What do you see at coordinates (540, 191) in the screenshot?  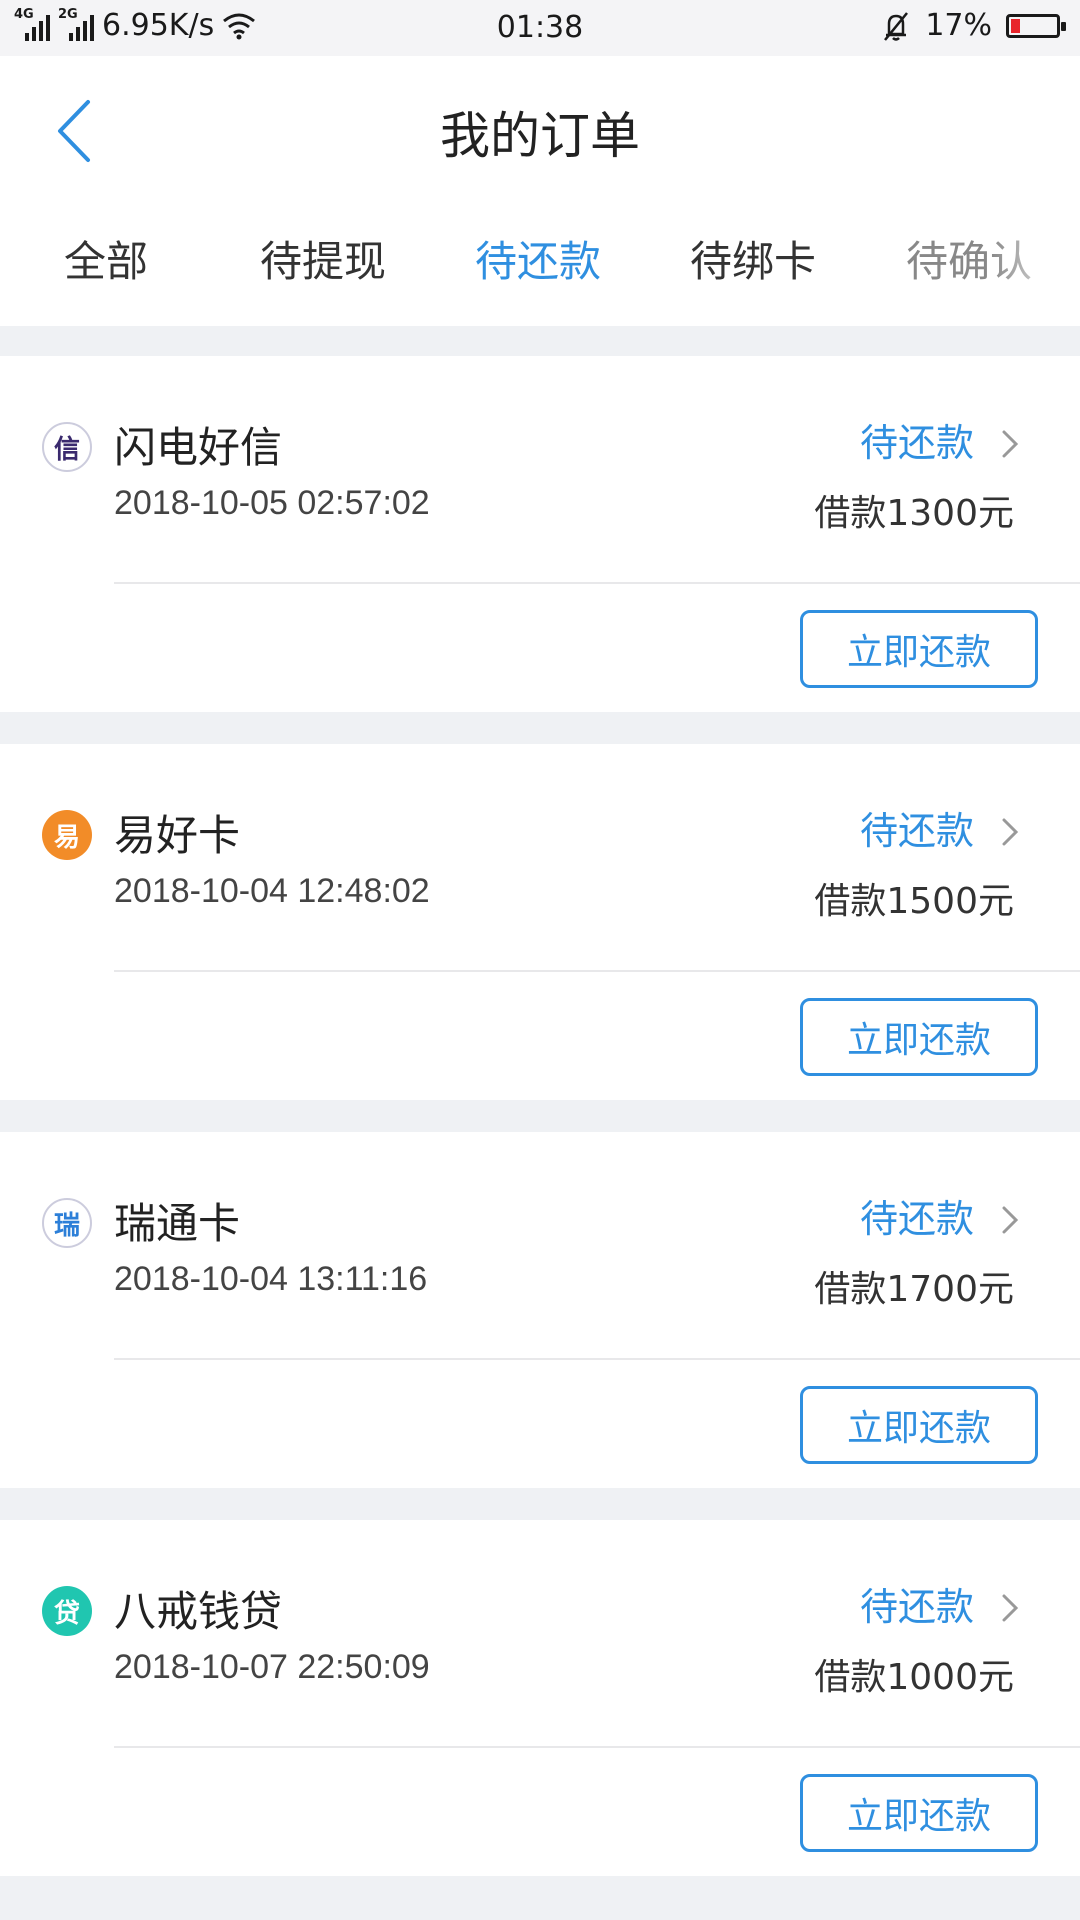 I see `header: 我的订单 全部 待提现 待还款 待绑卡 待确认` at bounding box center [540, 191].